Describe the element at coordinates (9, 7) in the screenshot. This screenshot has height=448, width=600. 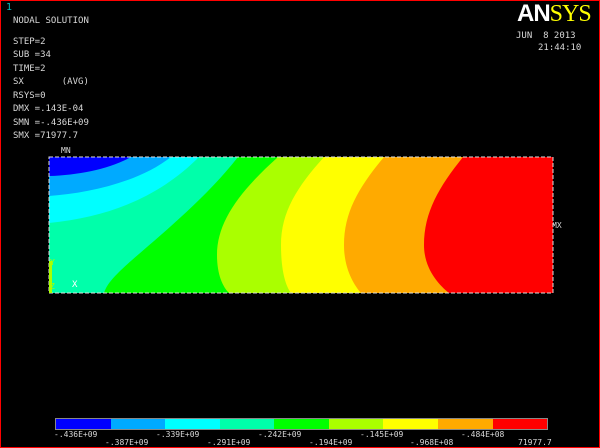
I see `window-number: 1` at that location.